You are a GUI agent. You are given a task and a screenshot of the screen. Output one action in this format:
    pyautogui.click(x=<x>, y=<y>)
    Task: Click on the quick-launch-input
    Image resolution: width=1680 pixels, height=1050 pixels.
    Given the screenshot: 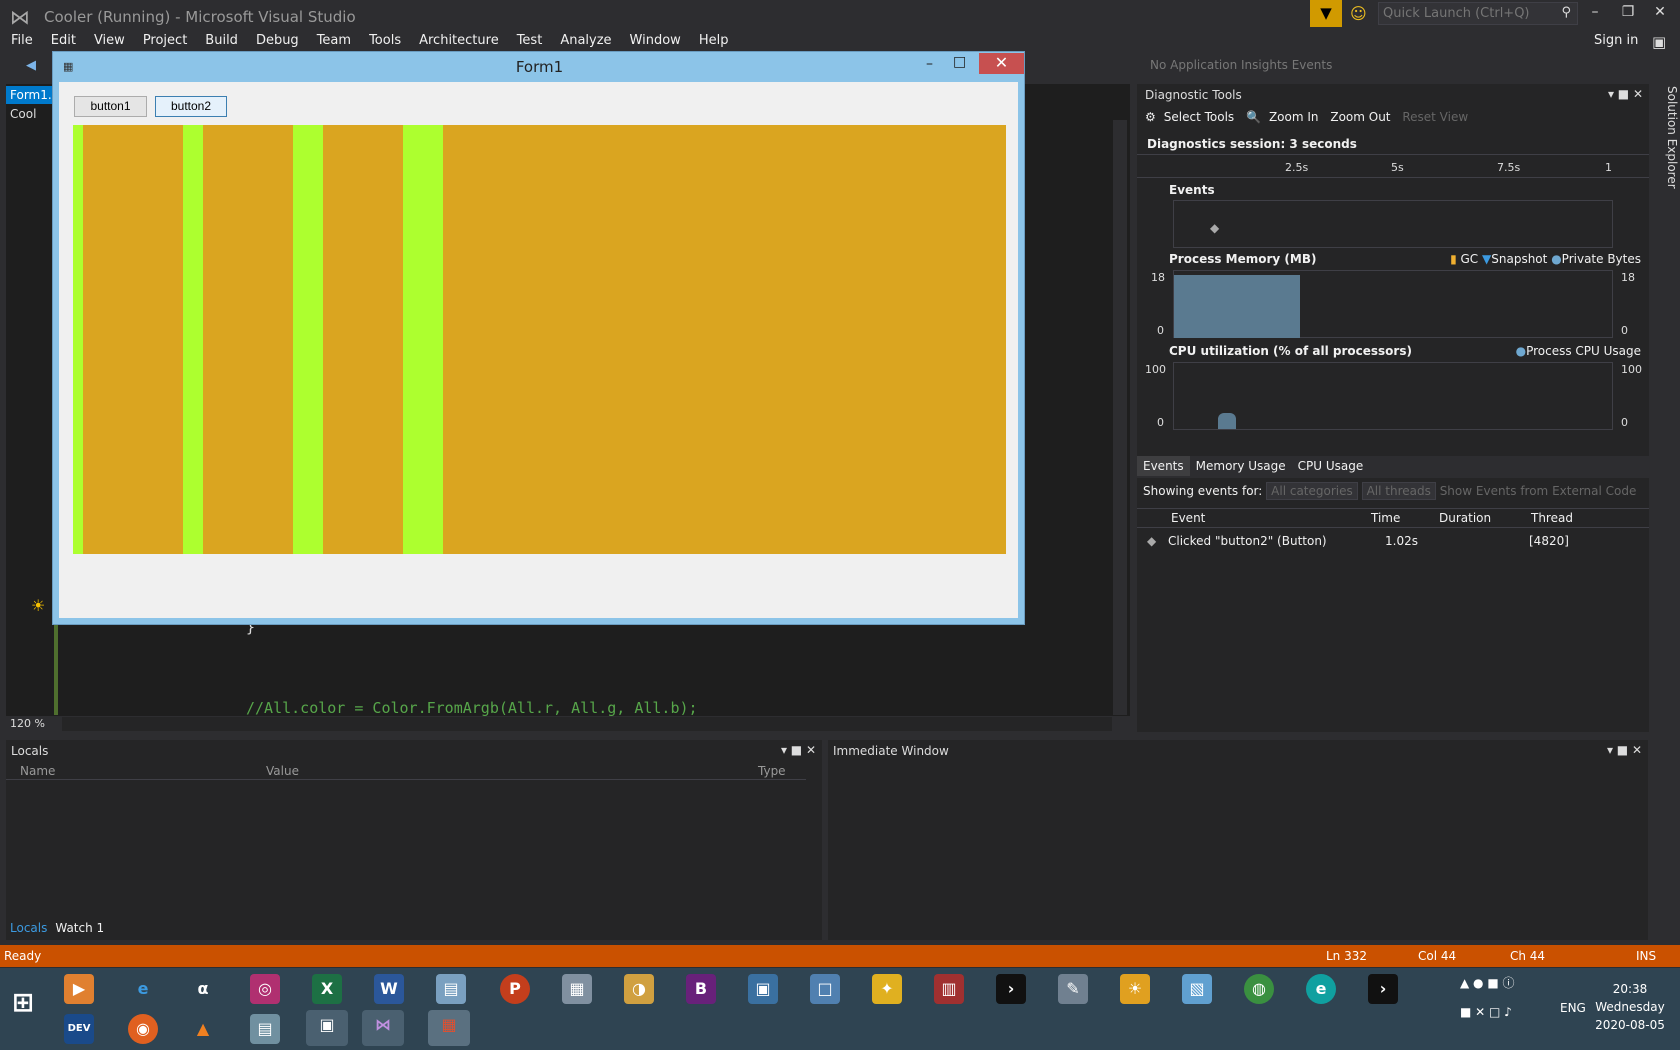 What is the action you would take?
    pyautogui.click(x=1464, y=13)
    